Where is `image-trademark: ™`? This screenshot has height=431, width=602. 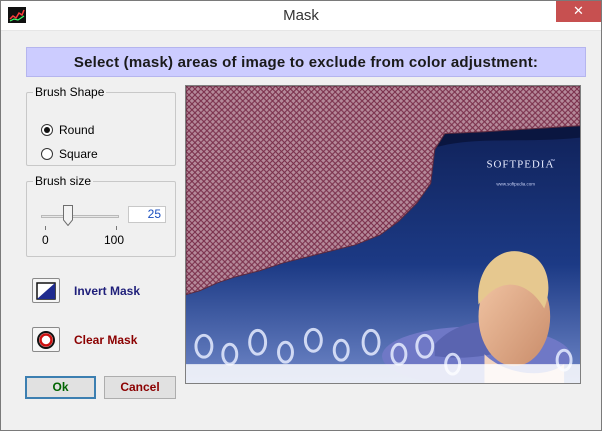 image-trademark: ™ is located at coordinates (552, 161).